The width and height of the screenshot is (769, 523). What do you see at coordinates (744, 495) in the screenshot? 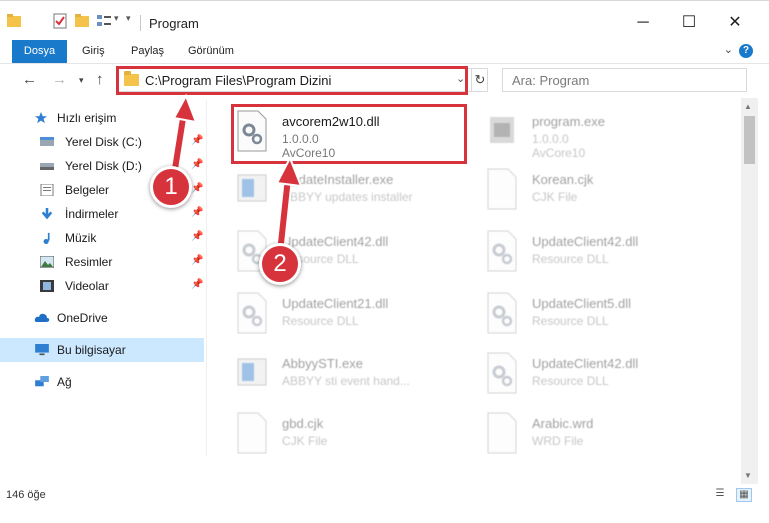
I see `large-icons-view-icon: ▦` at bounding box center [744, 495].